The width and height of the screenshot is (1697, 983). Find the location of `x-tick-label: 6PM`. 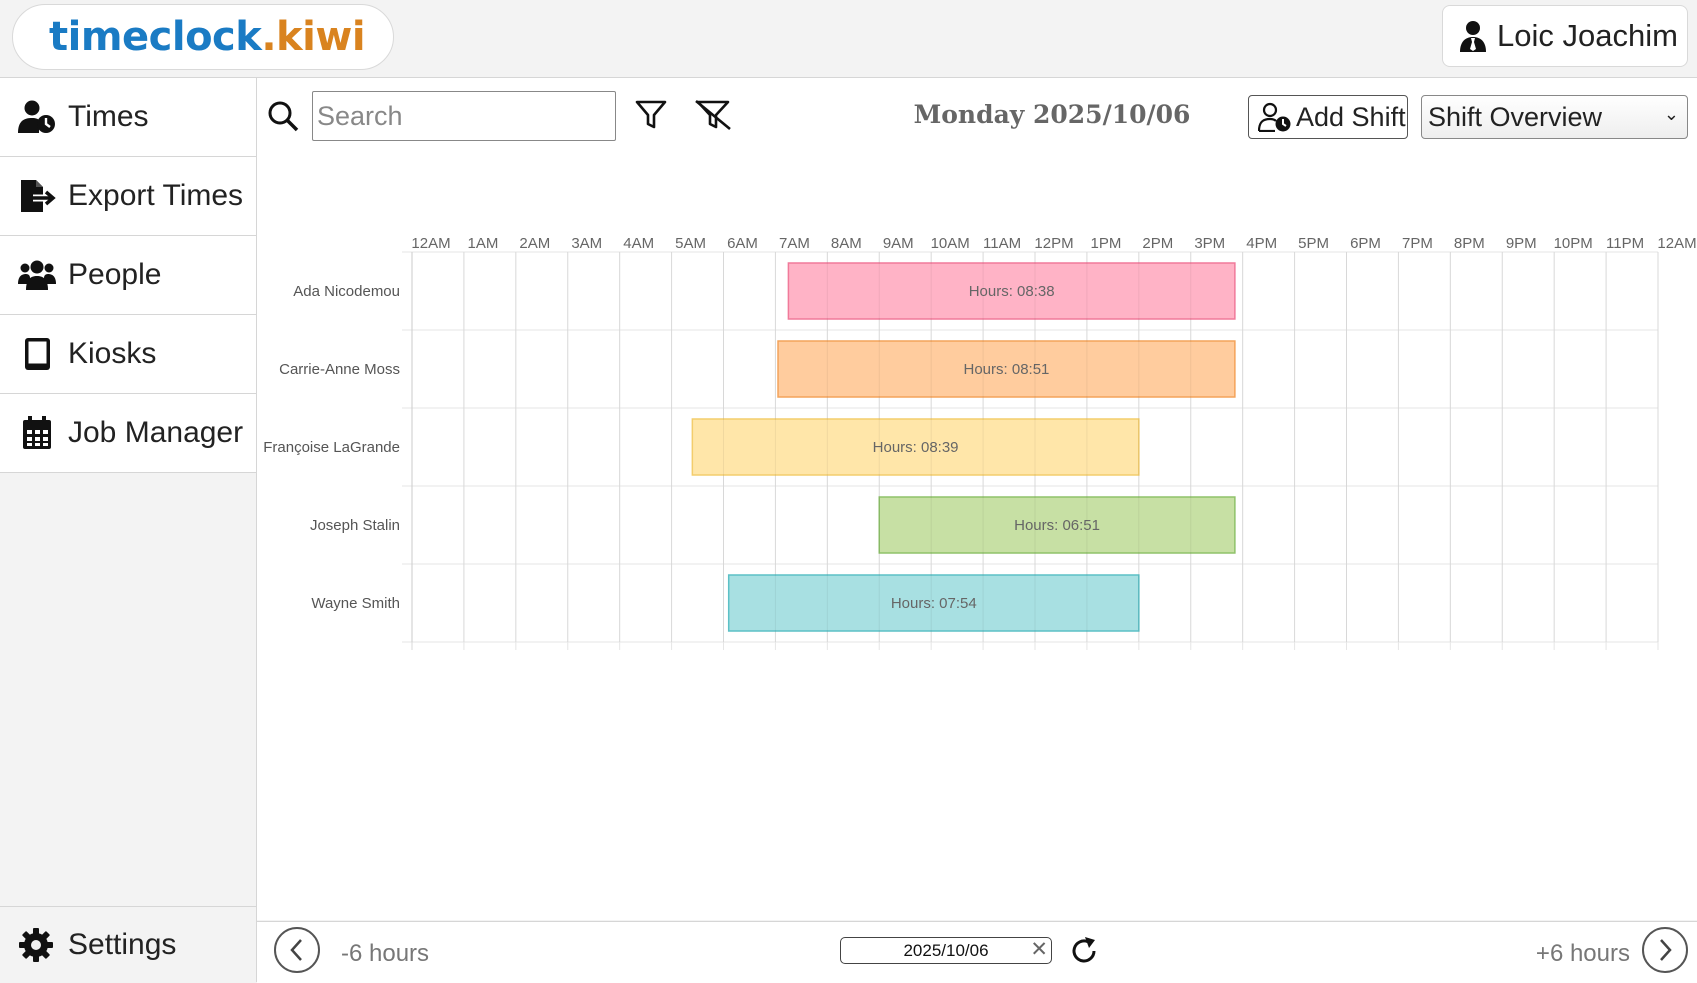

x-tick-label: 6PM is located at coordinates (1365, 243).